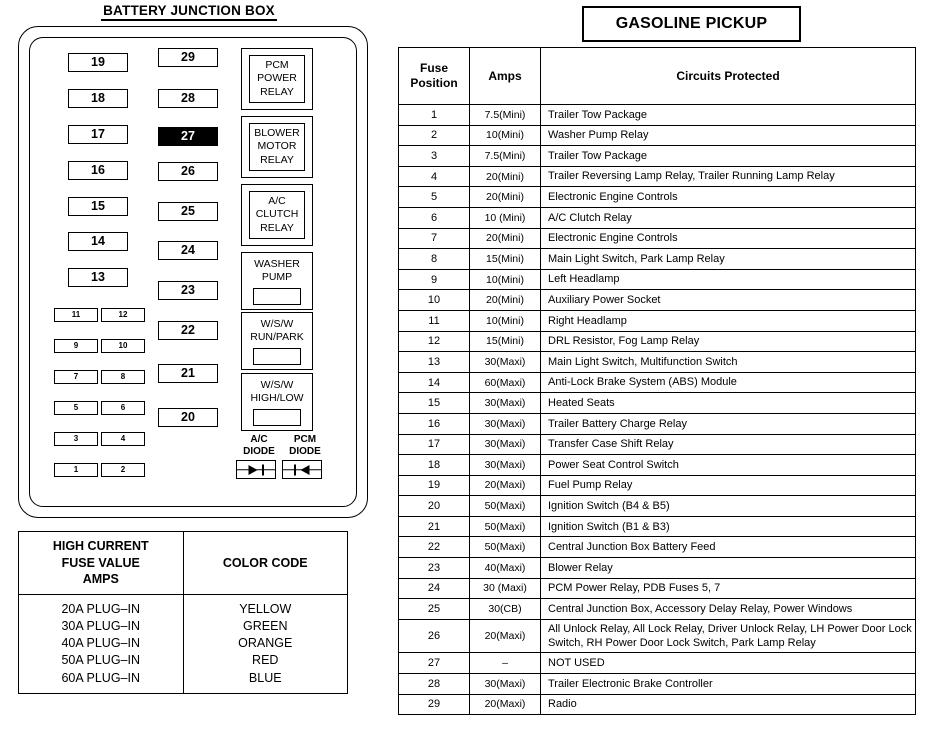 The width and height of the screenshot is (948, 732). I want to click on cell-amps: 10 (Mini), so click(505, 217).